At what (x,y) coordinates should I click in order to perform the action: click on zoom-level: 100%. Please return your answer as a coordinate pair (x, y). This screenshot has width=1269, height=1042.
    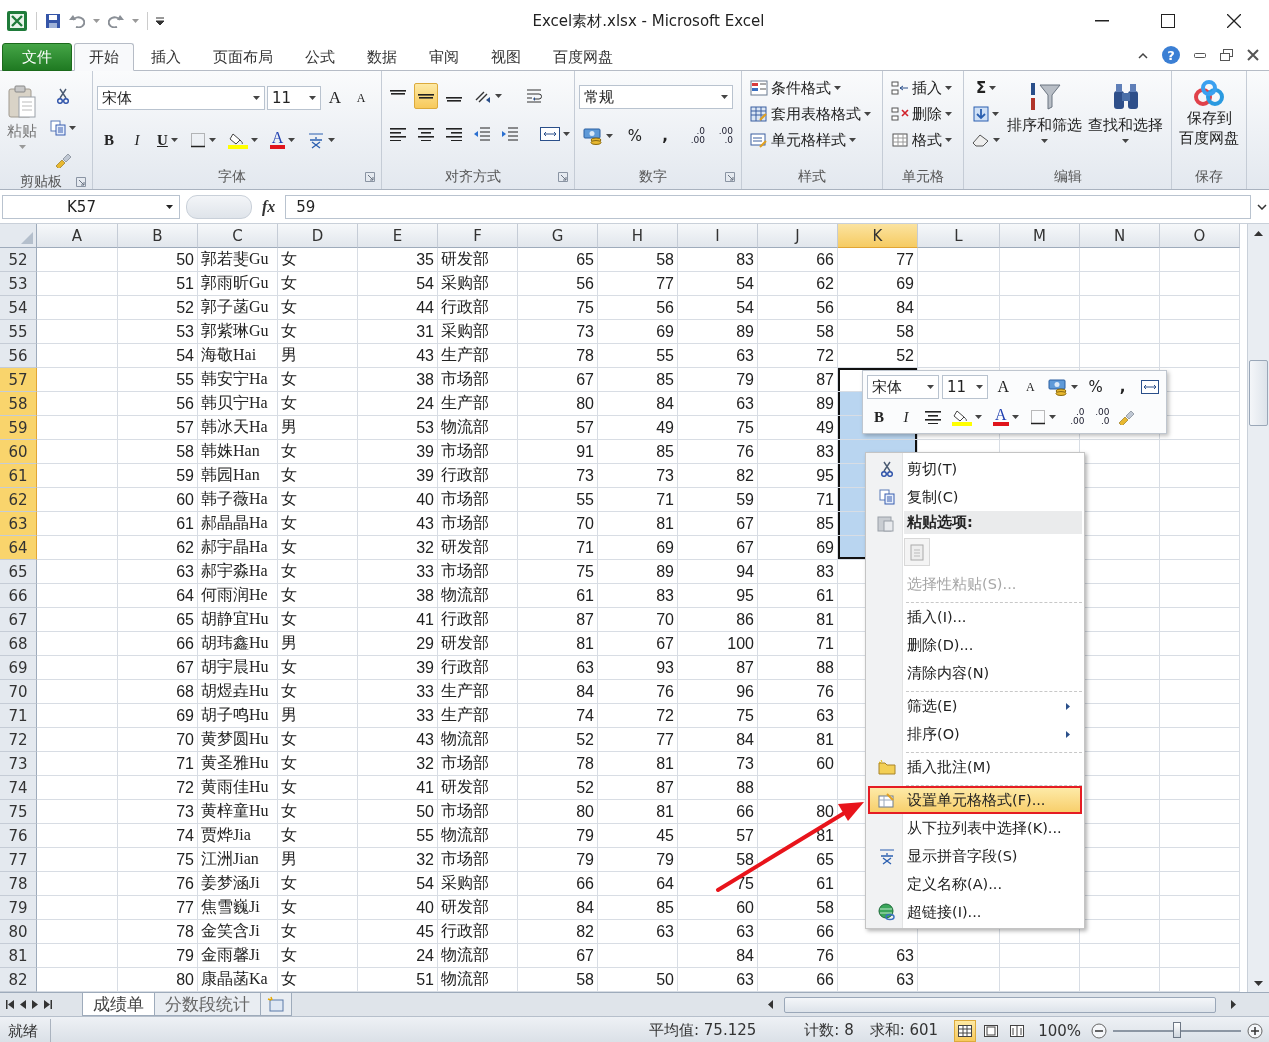
    Looking at the image, I should click on (1060, 1030).